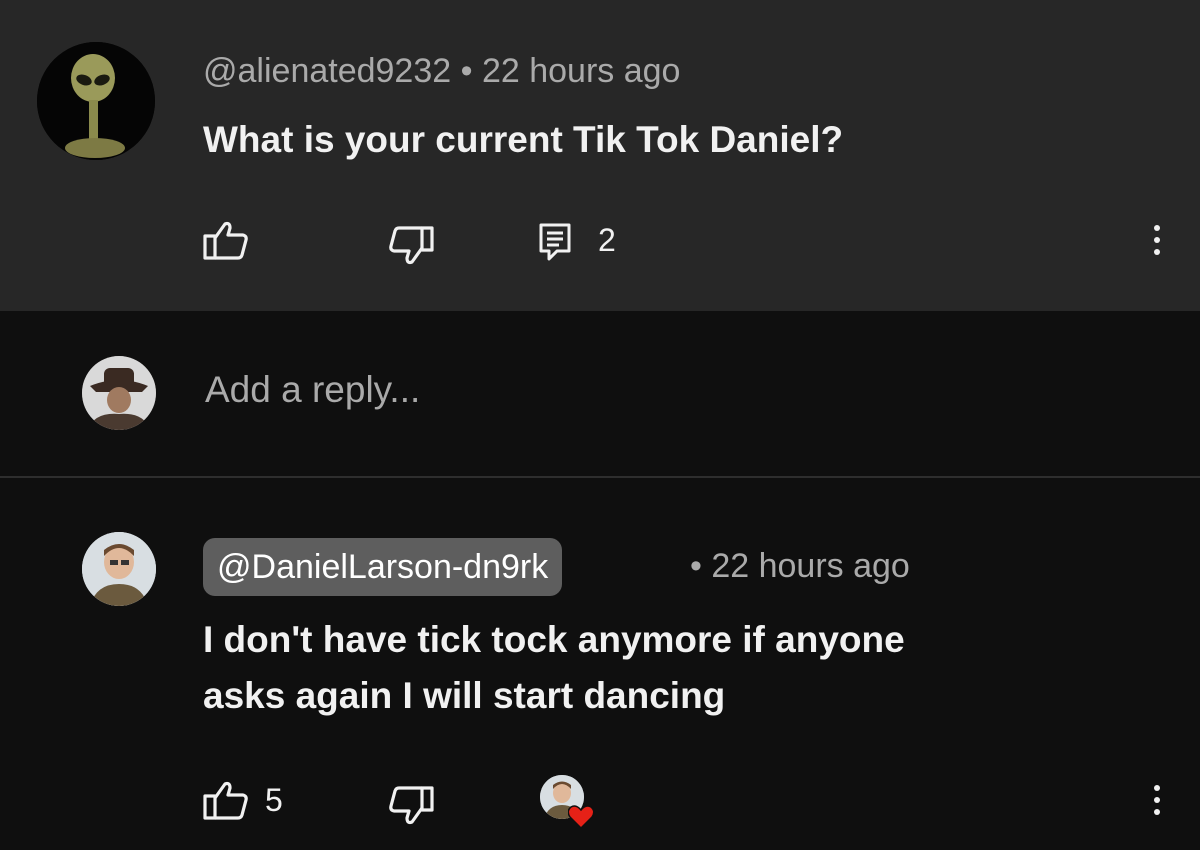 This screenshot has width=1200, height=850. Describe the element at coordinates (383, 567) in the screenshot. I see `reply-author-chip: @DanielLarson-dn9rk` at that location.